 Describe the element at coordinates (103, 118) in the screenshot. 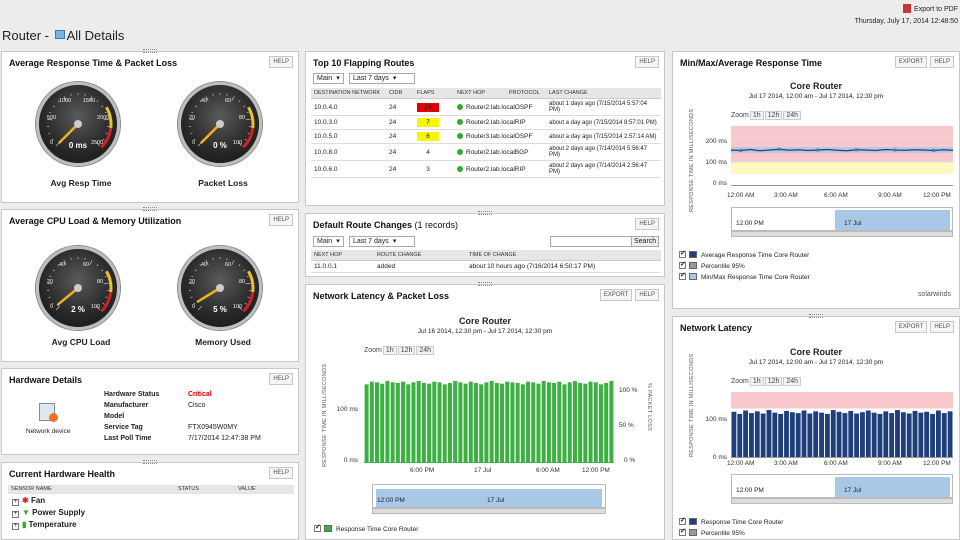

I see `gauge-tick: 2000` at that location.